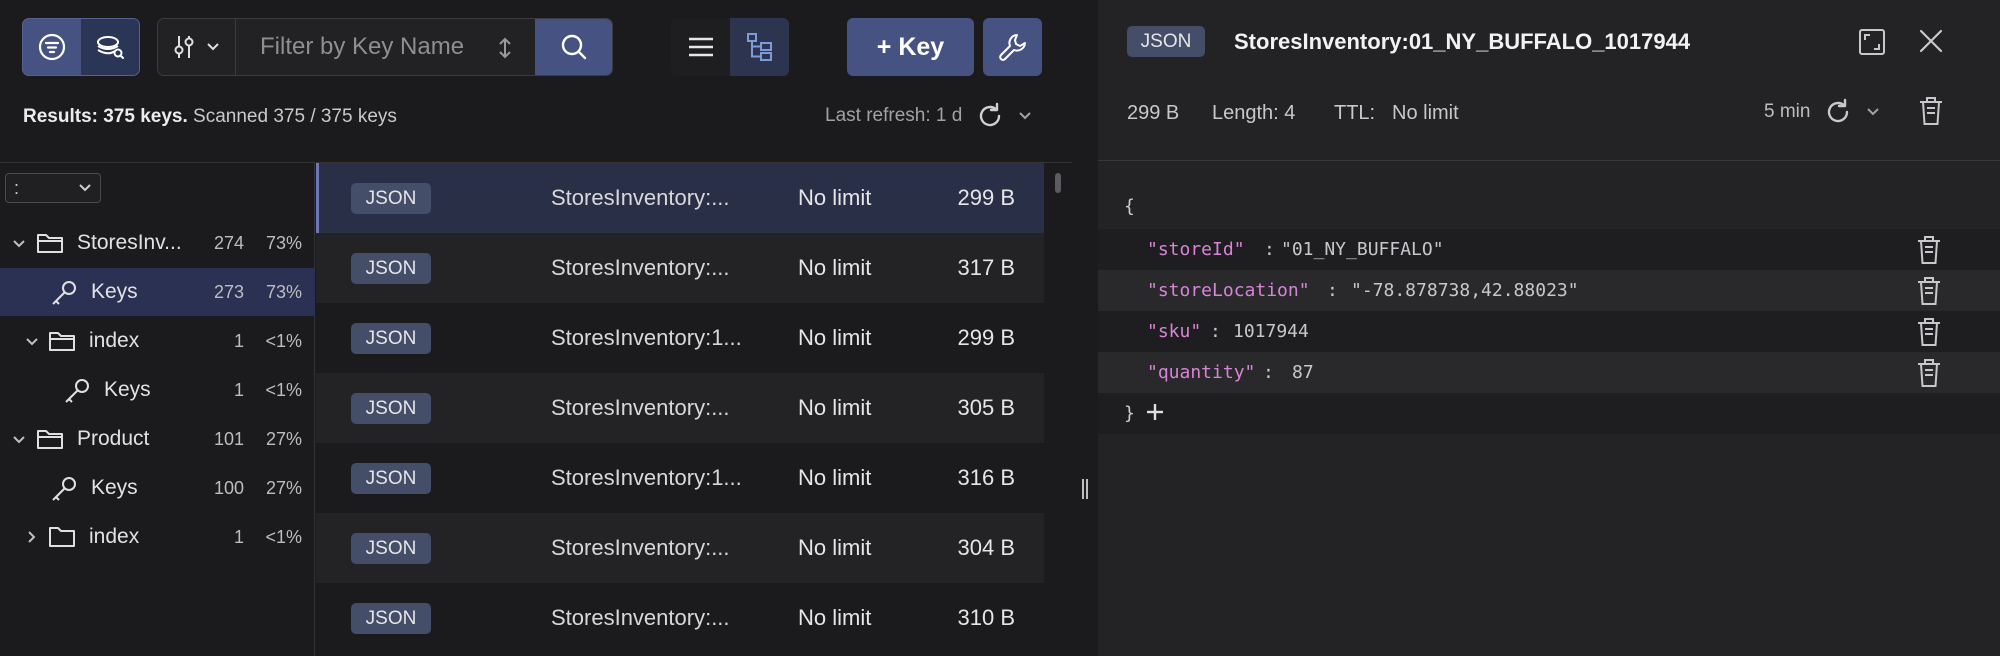  What do you see at coordinates (17, 187) in the screenshot?
I see `delimiter-value: :` at bounding box center [17, 187].